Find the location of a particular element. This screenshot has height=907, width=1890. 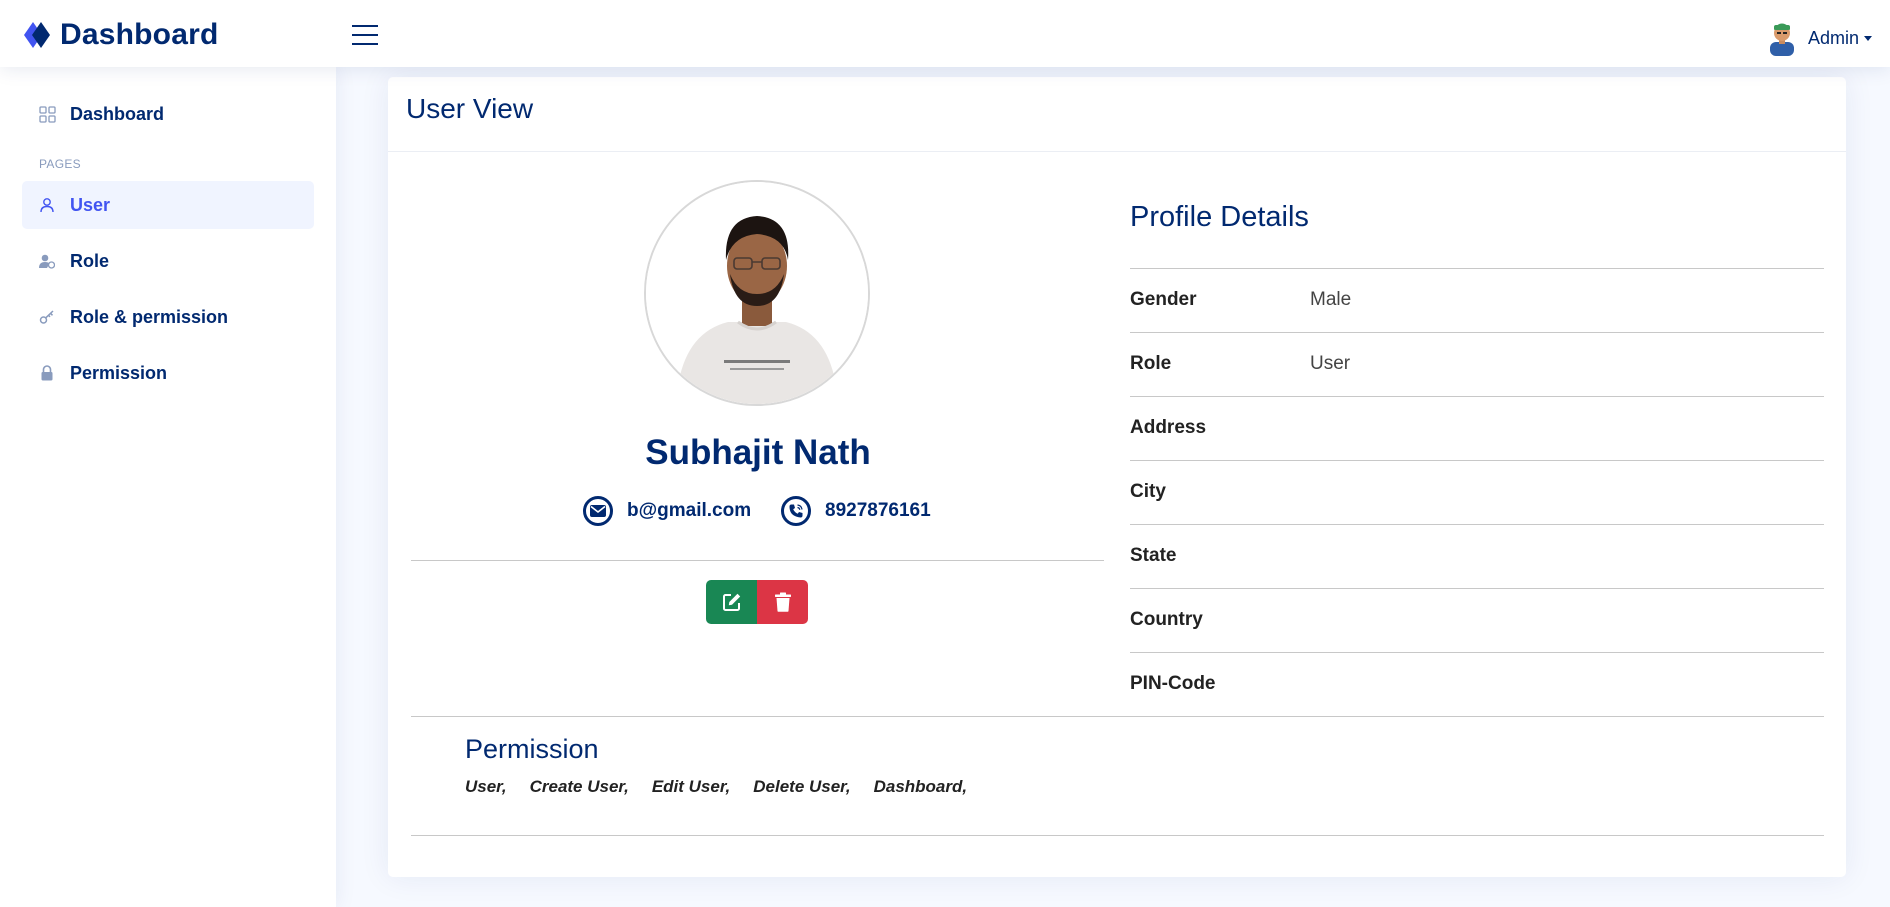

grid-icon is located at coordinates (47, 114).